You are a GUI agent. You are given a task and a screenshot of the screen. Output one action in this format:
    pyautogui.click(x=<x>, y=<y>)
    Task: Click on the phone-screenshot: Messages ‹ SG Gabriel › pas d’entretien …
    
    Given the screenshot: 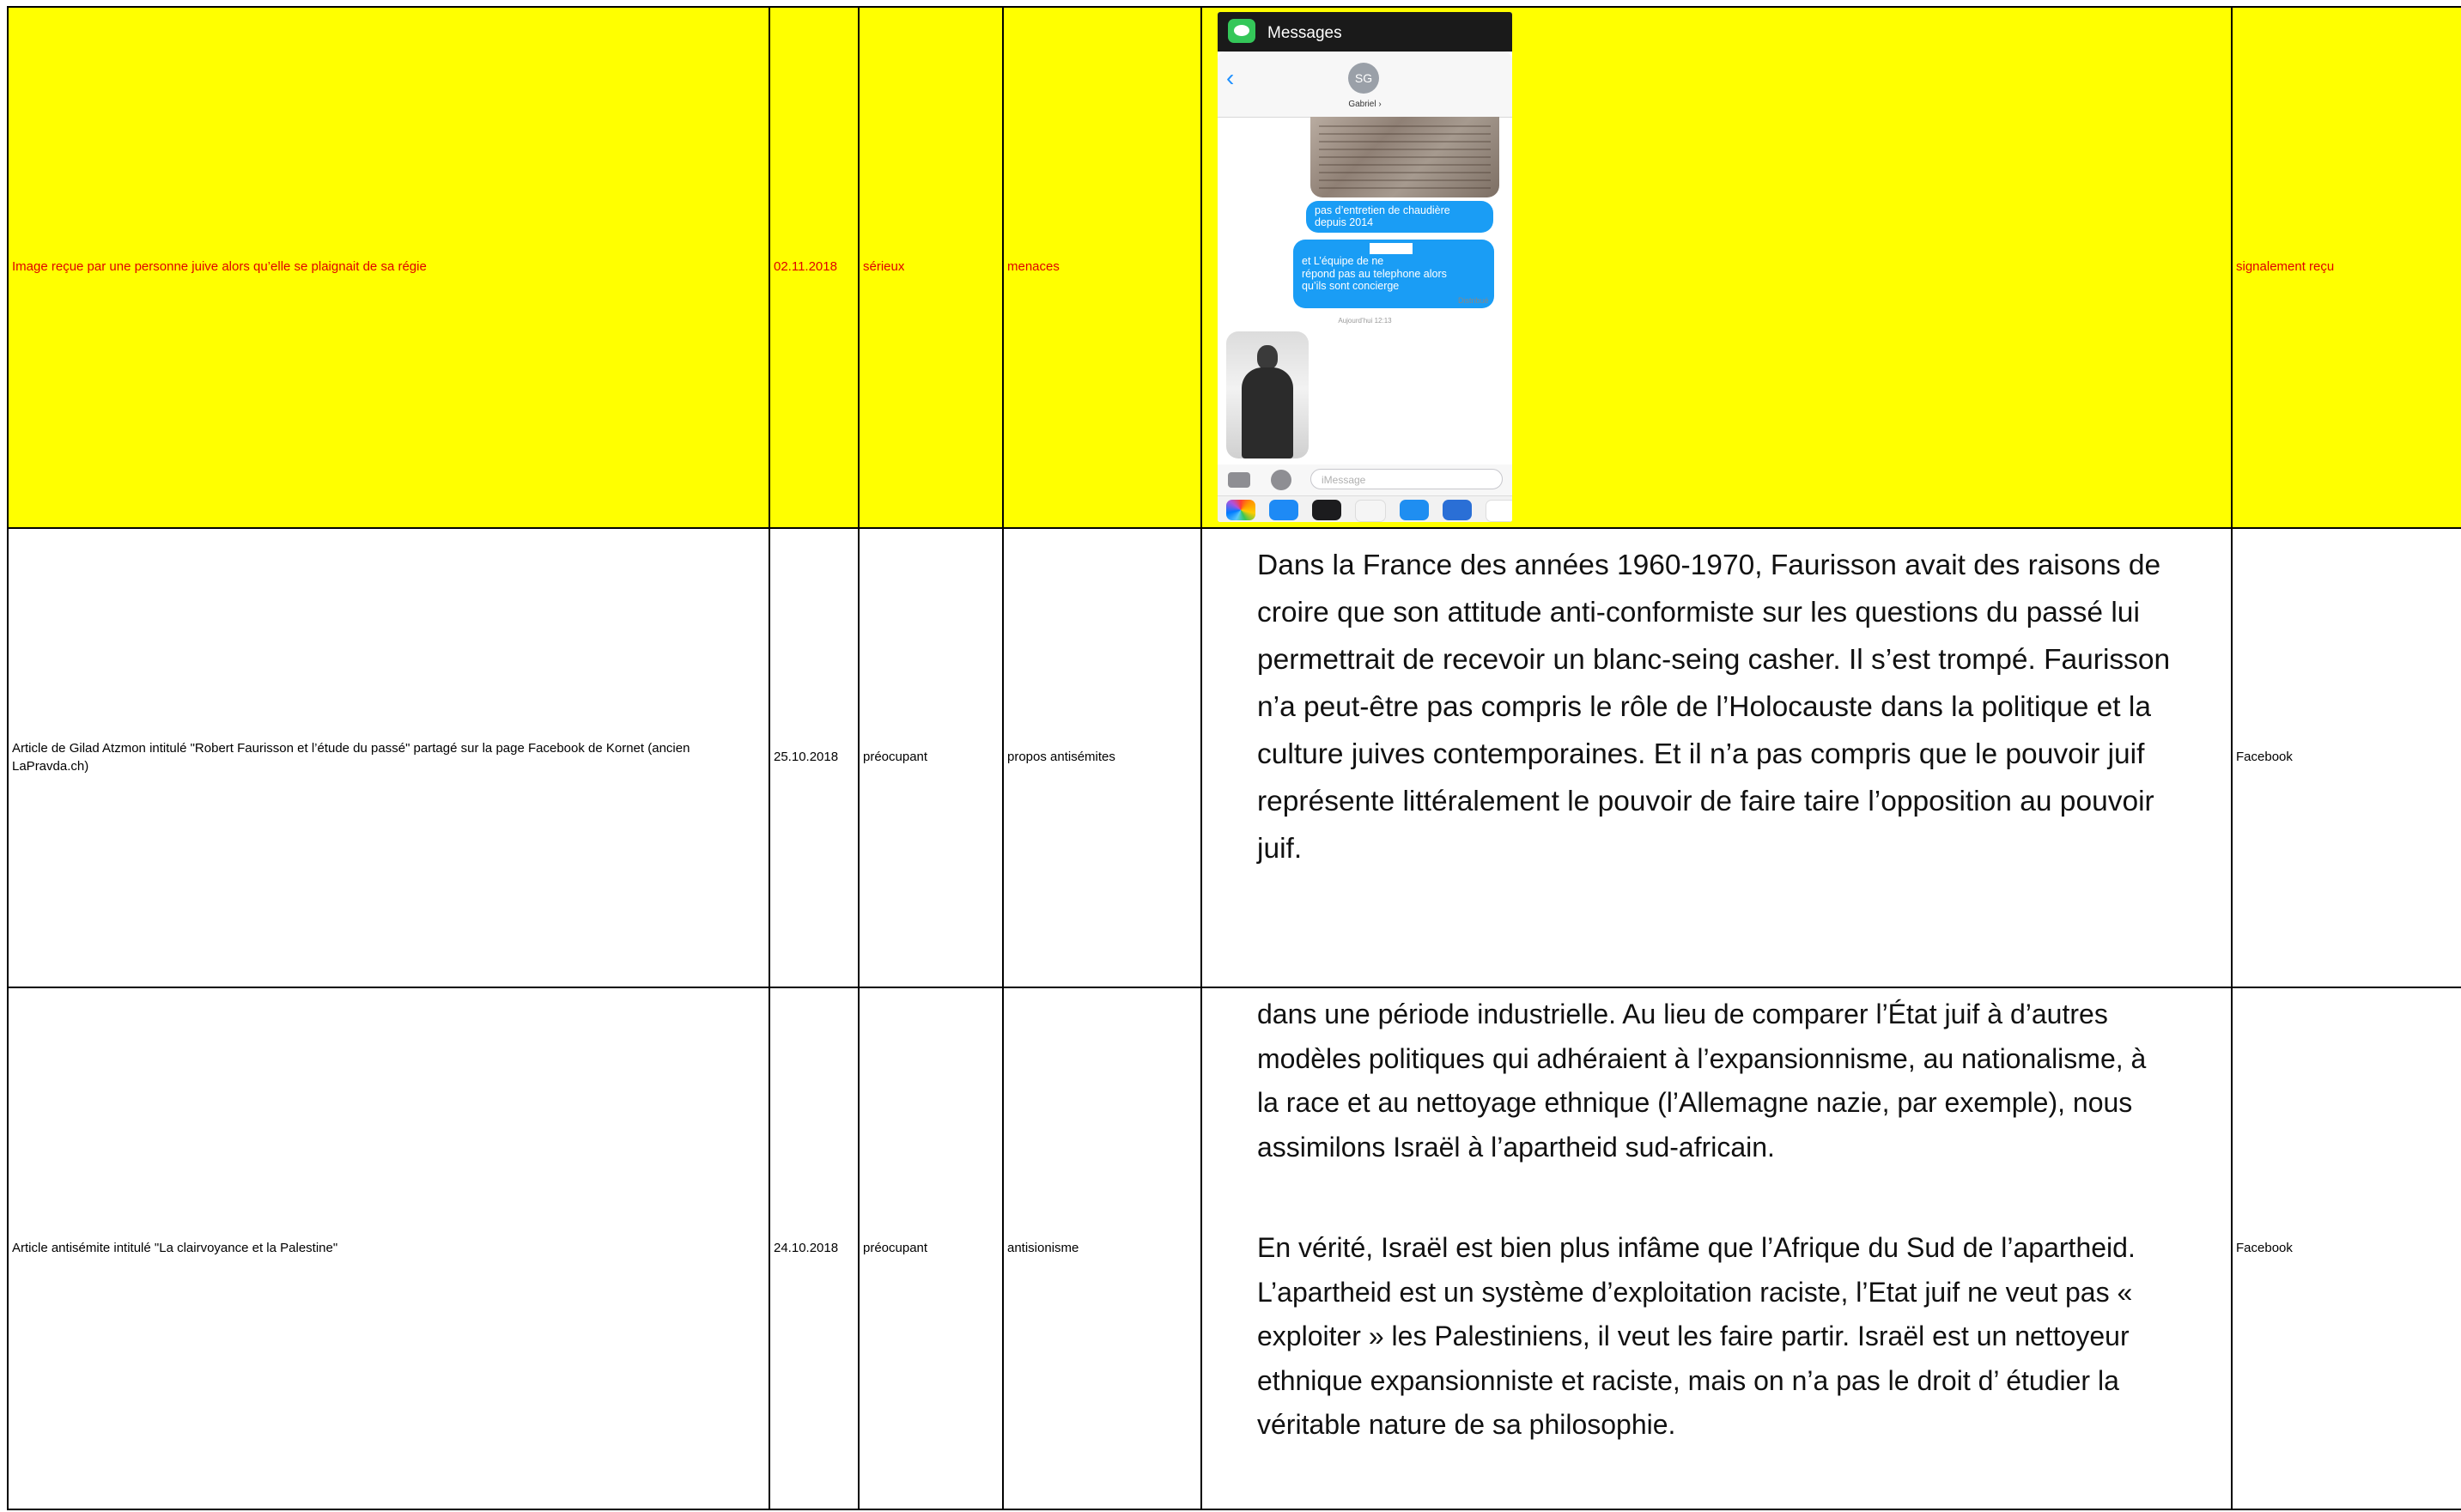 What is the action you would take?
    pyautogui.click(x=1365, y=267)
    